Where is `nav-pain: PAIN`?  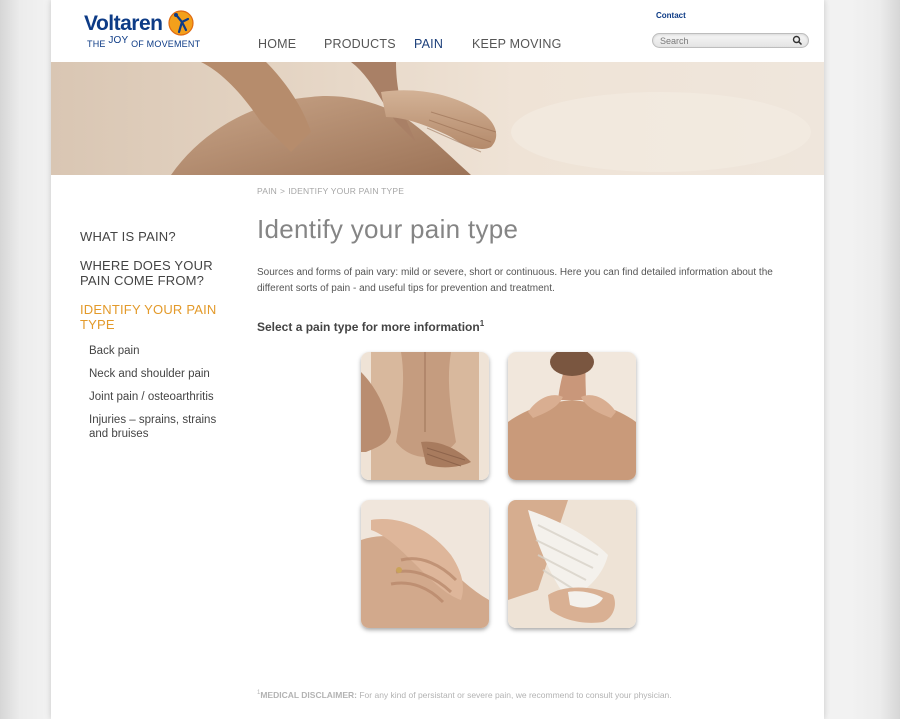 nav-pain: PAIN is located at coordinates (428, 44).